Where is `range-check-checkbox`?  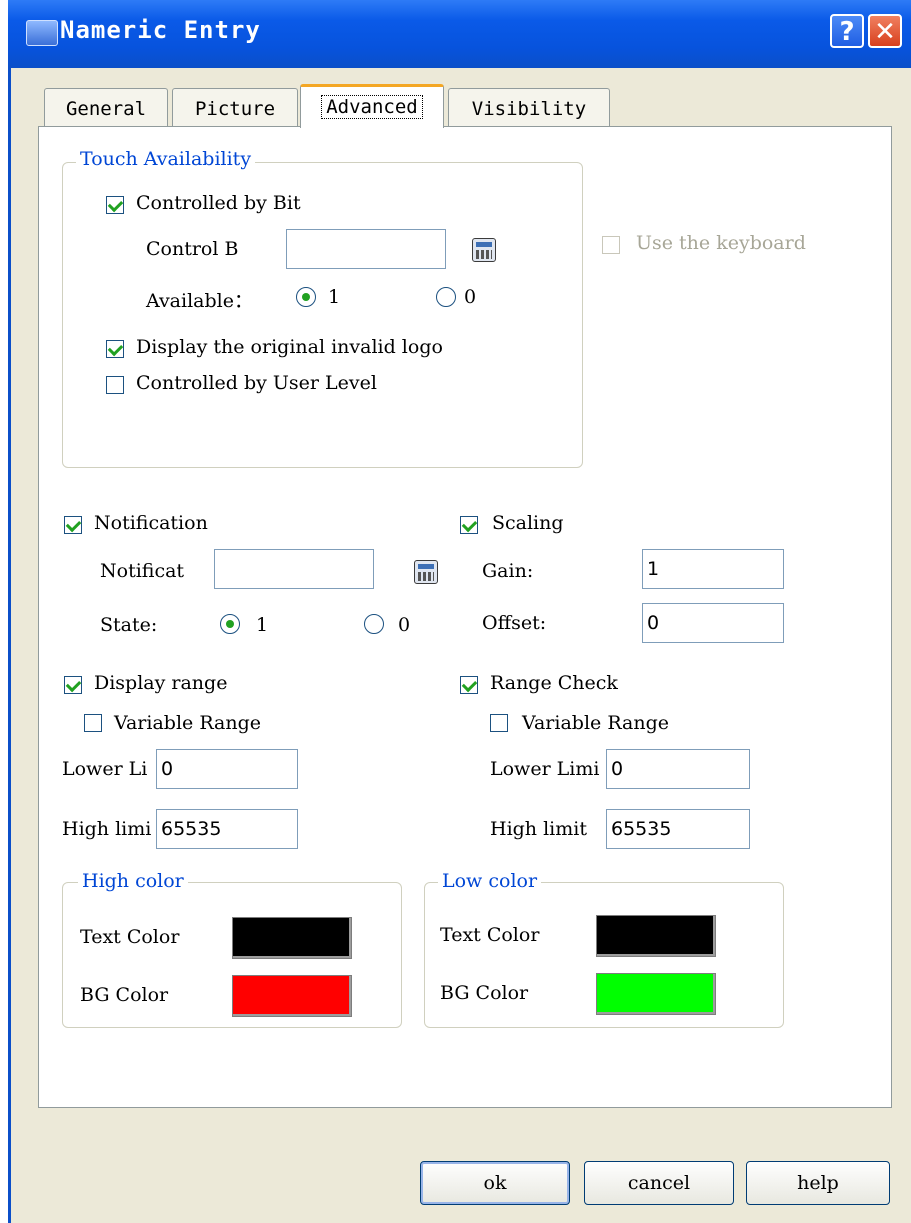
range-check-checkbox is located at coordinates (469, 685).